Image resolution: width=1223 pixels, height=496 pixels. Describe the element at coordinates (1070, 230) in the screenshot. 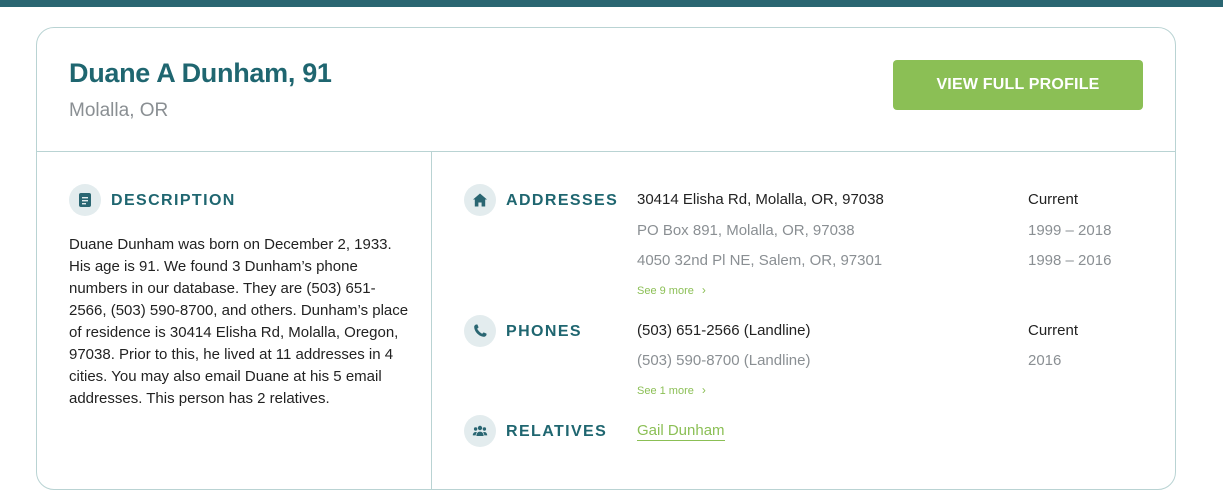

I see `address-previous-period: 1999 – 2018` at that location.